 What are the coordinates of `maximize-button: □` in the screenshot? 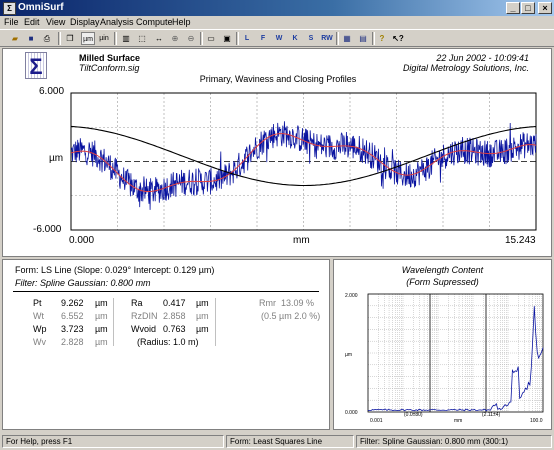 It's located at (528, 8).